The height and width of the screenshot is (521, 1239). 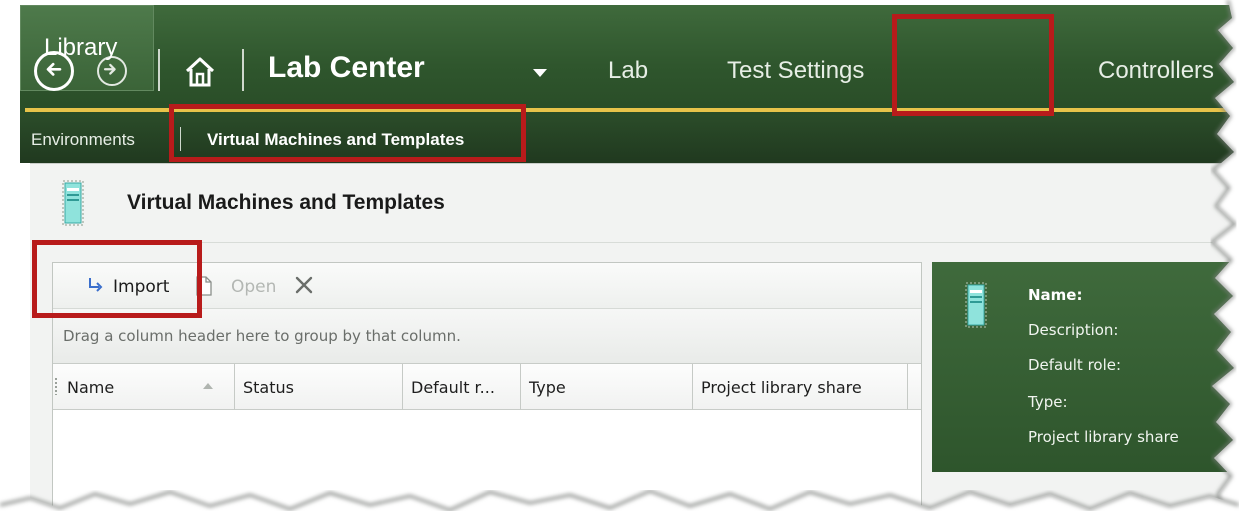 I want to click on column-header-label: Name, so click(x=91, y=387).